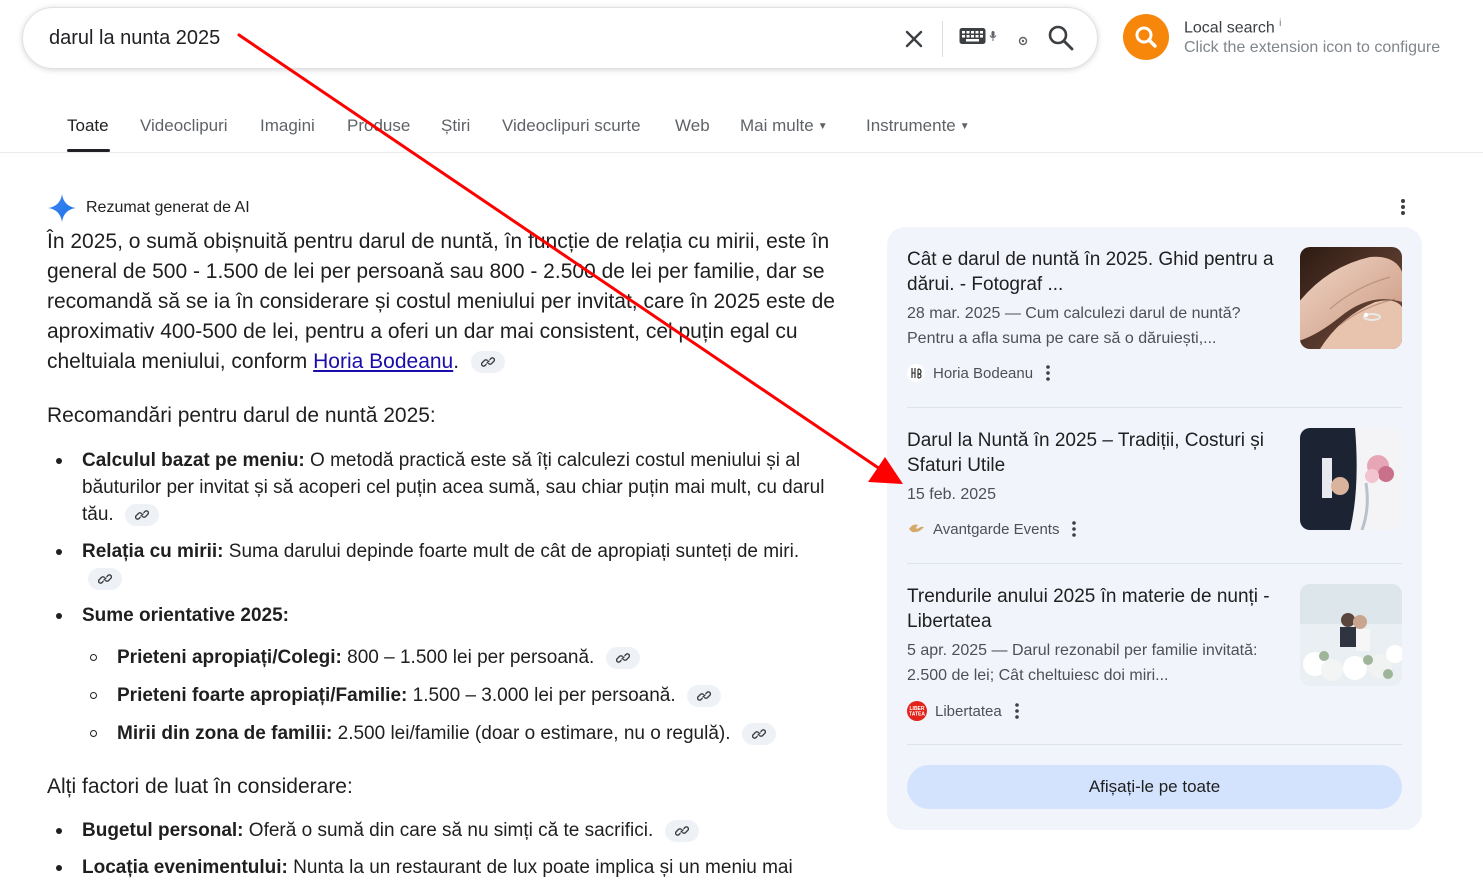 The image size is (1483, 881). I want to click on item-bold: Prieteni foarte apropiați/Familie:, so click(262, 695).